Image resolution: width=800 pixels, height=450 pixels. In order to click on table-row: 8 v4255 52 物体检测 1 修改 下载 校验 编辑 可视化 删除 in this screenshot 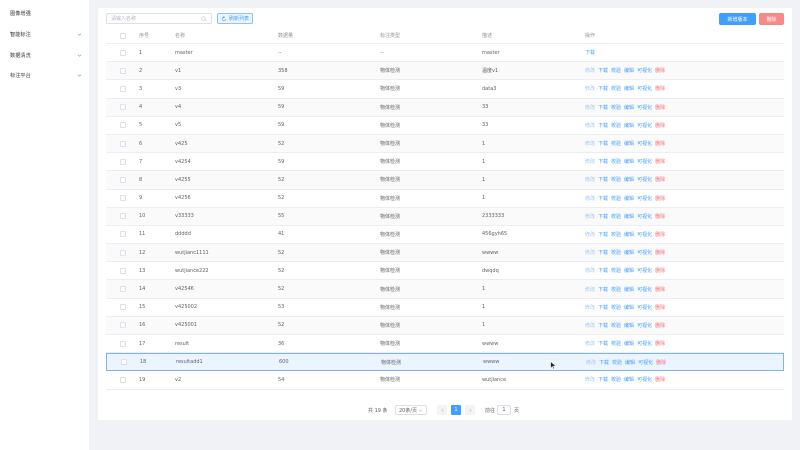, I will do `click(445, 180)`.